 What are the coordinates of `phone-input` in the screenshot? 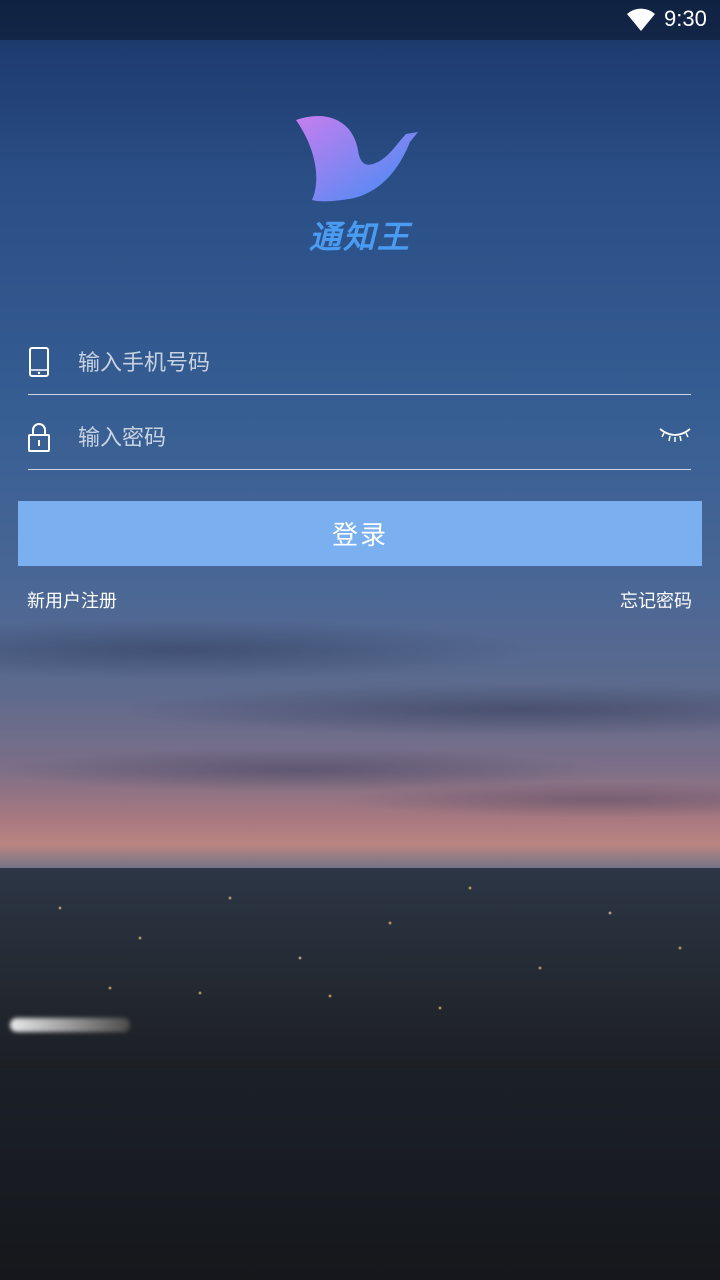 It's located at (358, 363).